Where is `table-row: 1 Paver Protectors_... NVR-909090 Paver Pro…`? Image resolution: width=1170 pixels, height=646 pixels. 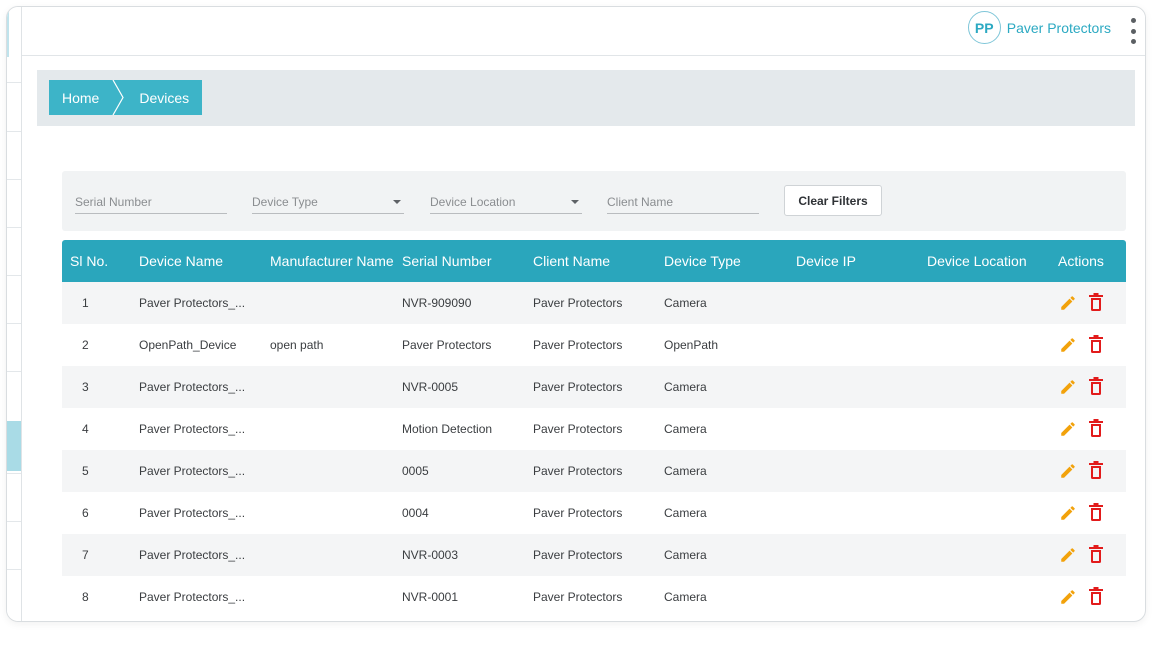
table-row: 1 Paver Protectors_... NVR-909090 Paver Pro… is located at coordinates (594, 303).